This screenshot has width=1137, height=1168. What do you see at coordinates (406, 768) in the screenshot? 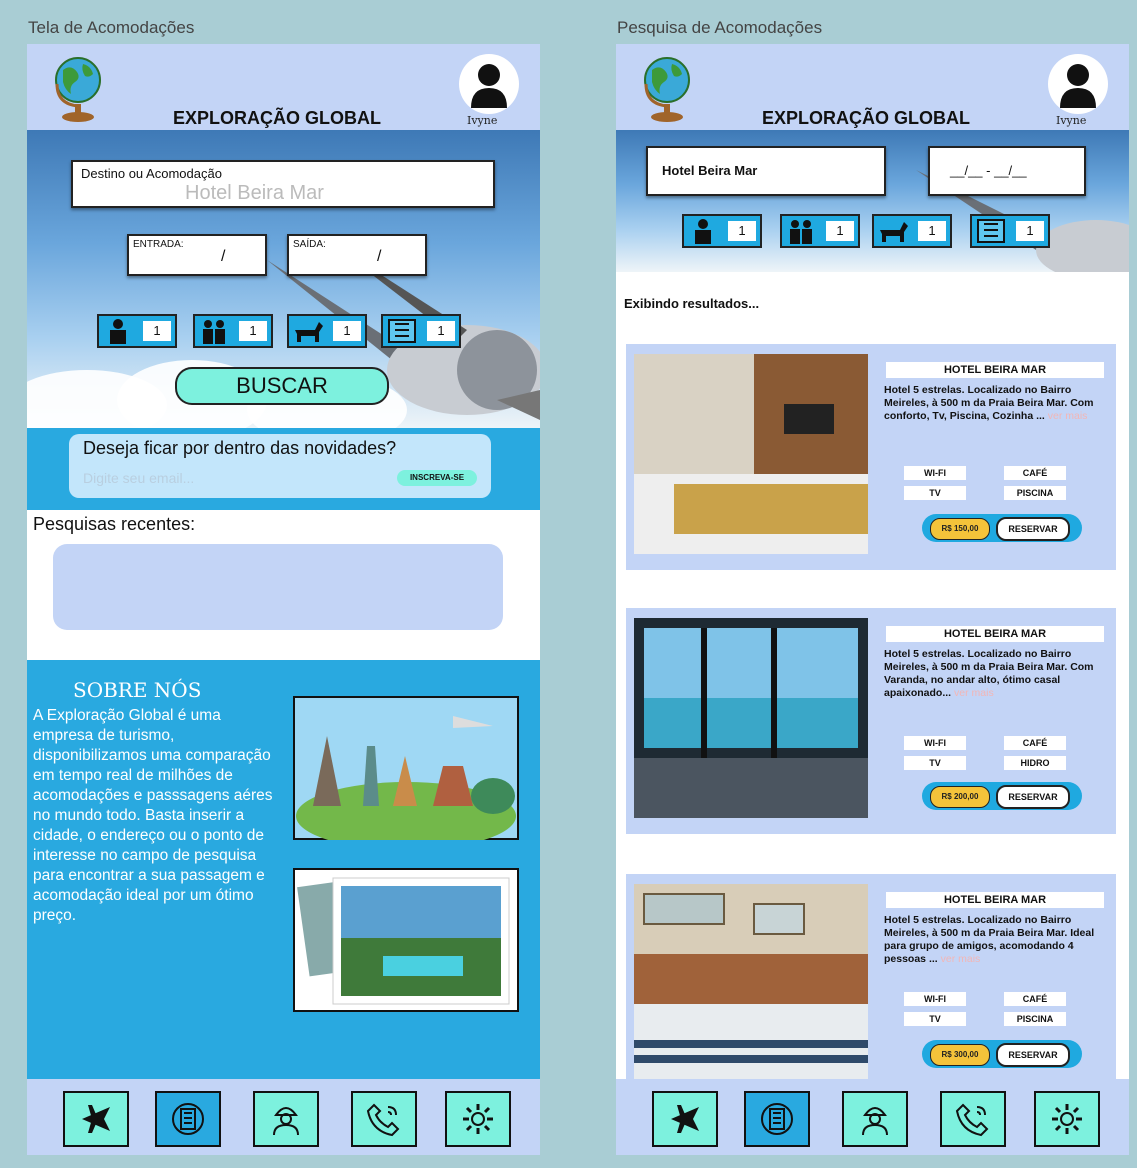
I see `world-landmarks-image` at bounding box center [406, 768].